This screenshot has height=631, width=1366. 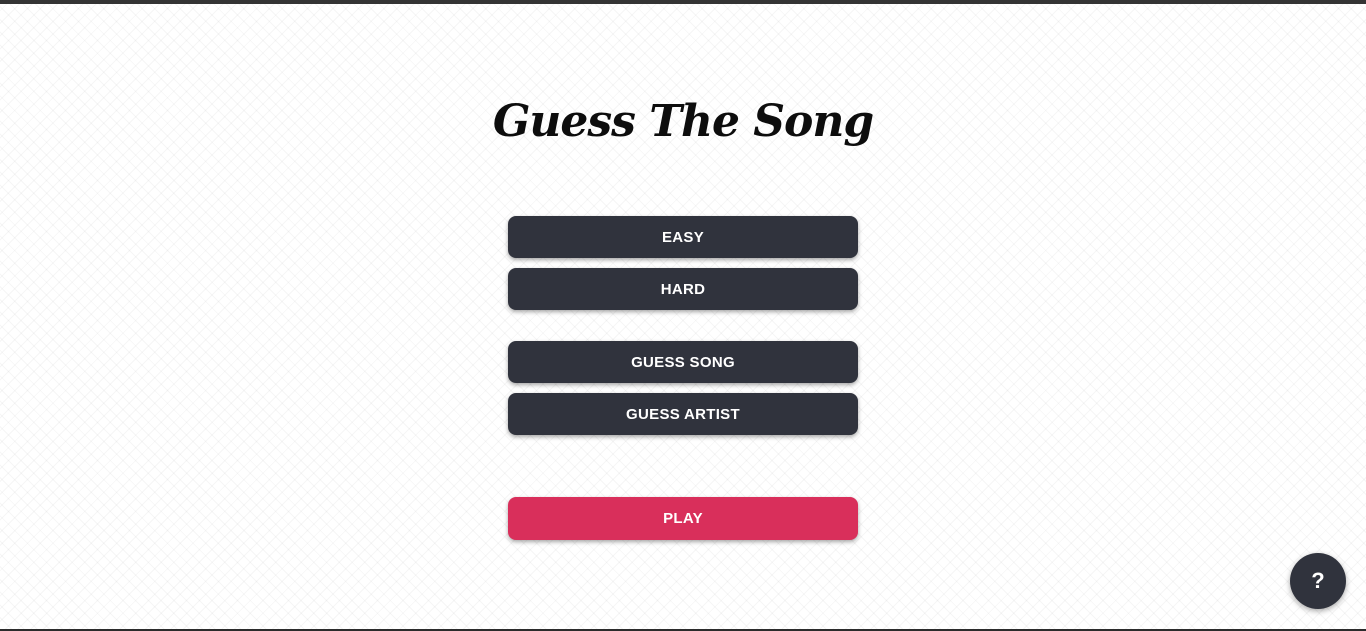 I want to click on easy-button: EASY, so click(x=683, y=237).